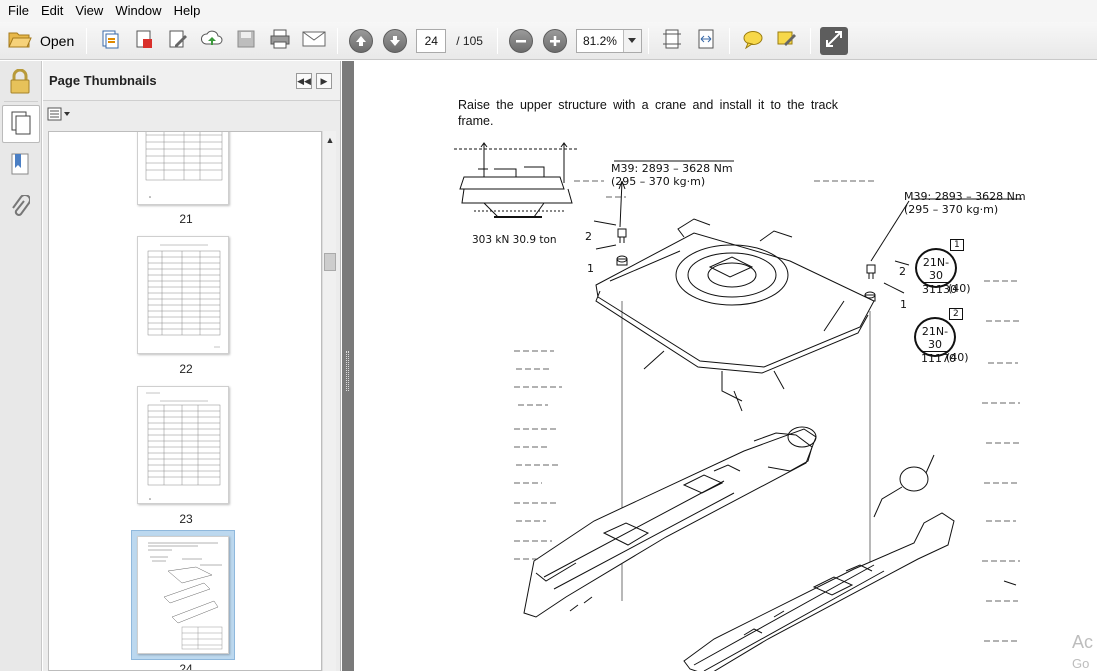 The width and height of the screenshot is (1097, 671). What do you see at coordinates (20, 81) in the screenshot?
I see `lock-icon` at bounding box center [20, 81].